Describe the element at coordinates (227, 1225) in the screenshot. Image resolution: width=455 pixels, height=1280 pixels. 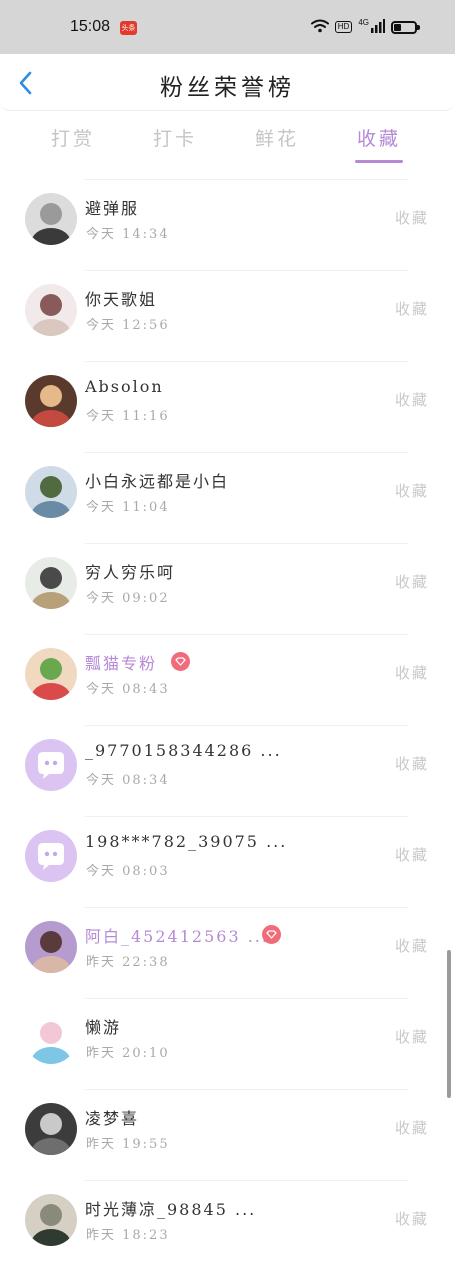
I see `list-item: 时光薄凉_98845 ... 昨天 18:23 收藏` at that location.